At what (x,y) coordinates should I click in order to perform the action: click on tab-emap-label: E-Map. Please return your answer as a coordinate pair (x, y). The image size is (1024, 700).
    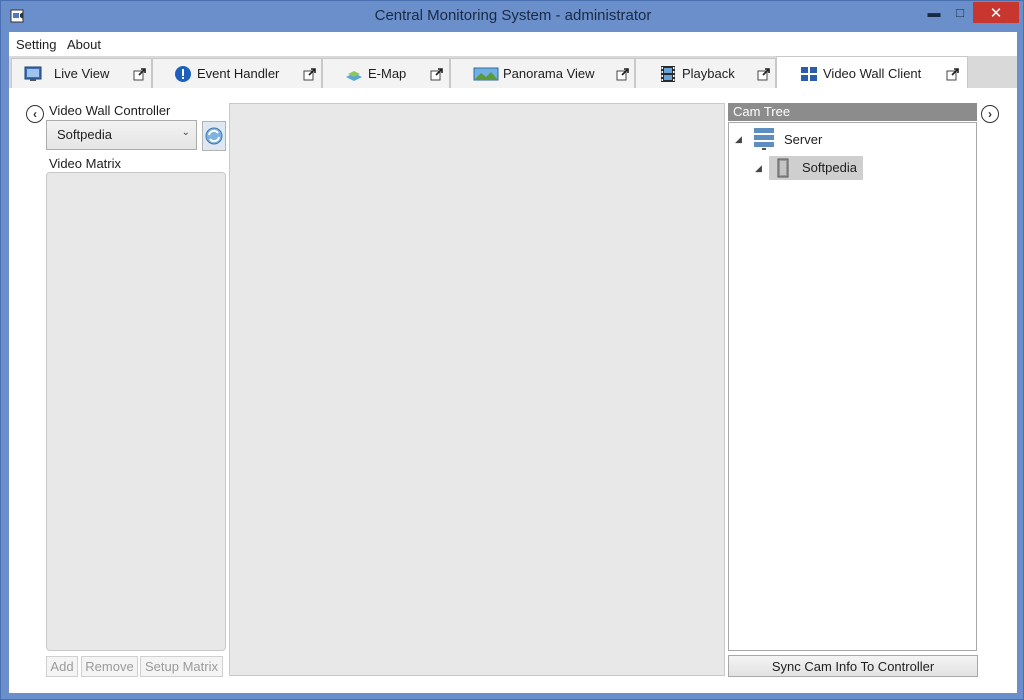
    Looking at the image, I should click on (387, 73).